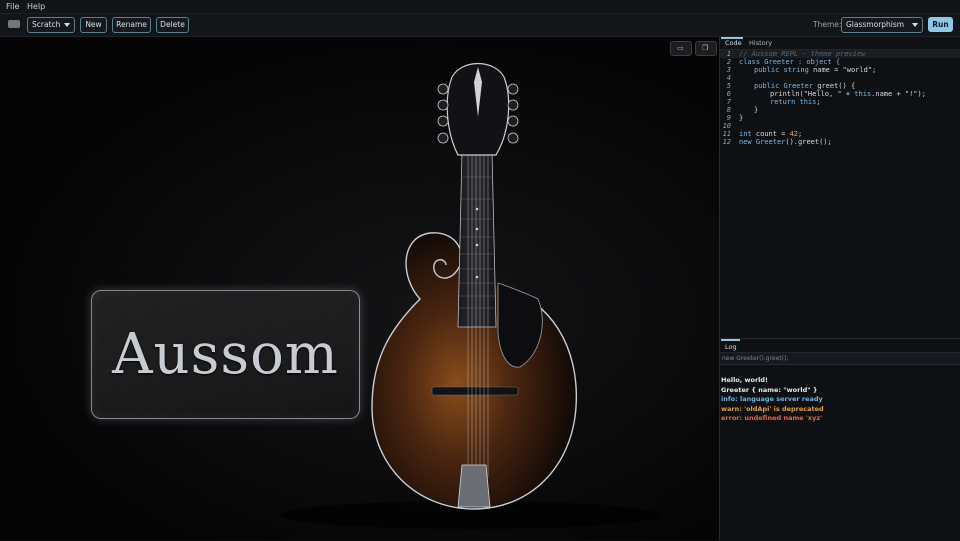 The image size is (960, 541). I want to click on code-line: // Aussom REPL - theme preview, so click(802, 54).